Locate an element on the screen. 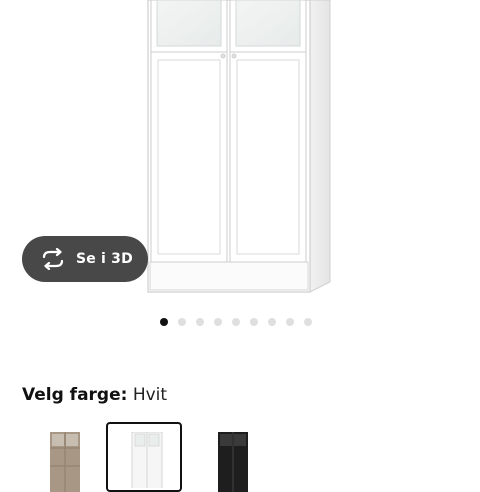 The width and height of the screenshot is (480, 492). black-bookcase-thumbnail is located at coordinates (233, 462).